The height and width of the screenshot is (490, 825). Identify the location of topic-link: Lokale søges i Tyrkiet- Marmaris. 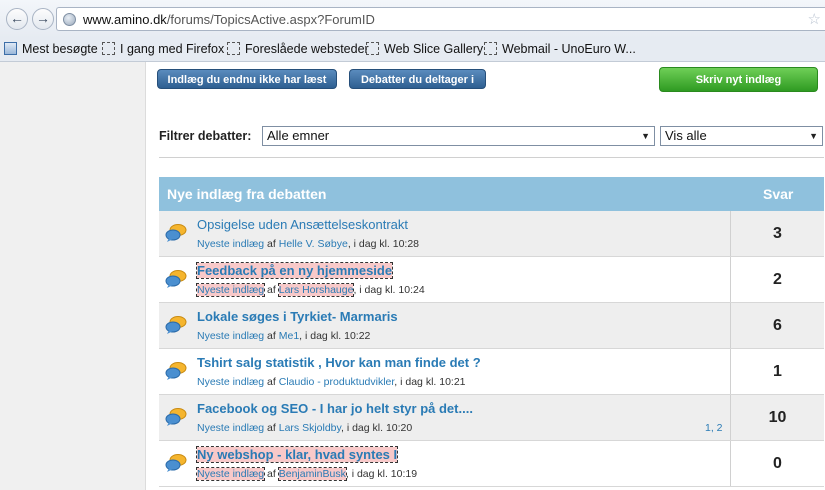
(297, 316).